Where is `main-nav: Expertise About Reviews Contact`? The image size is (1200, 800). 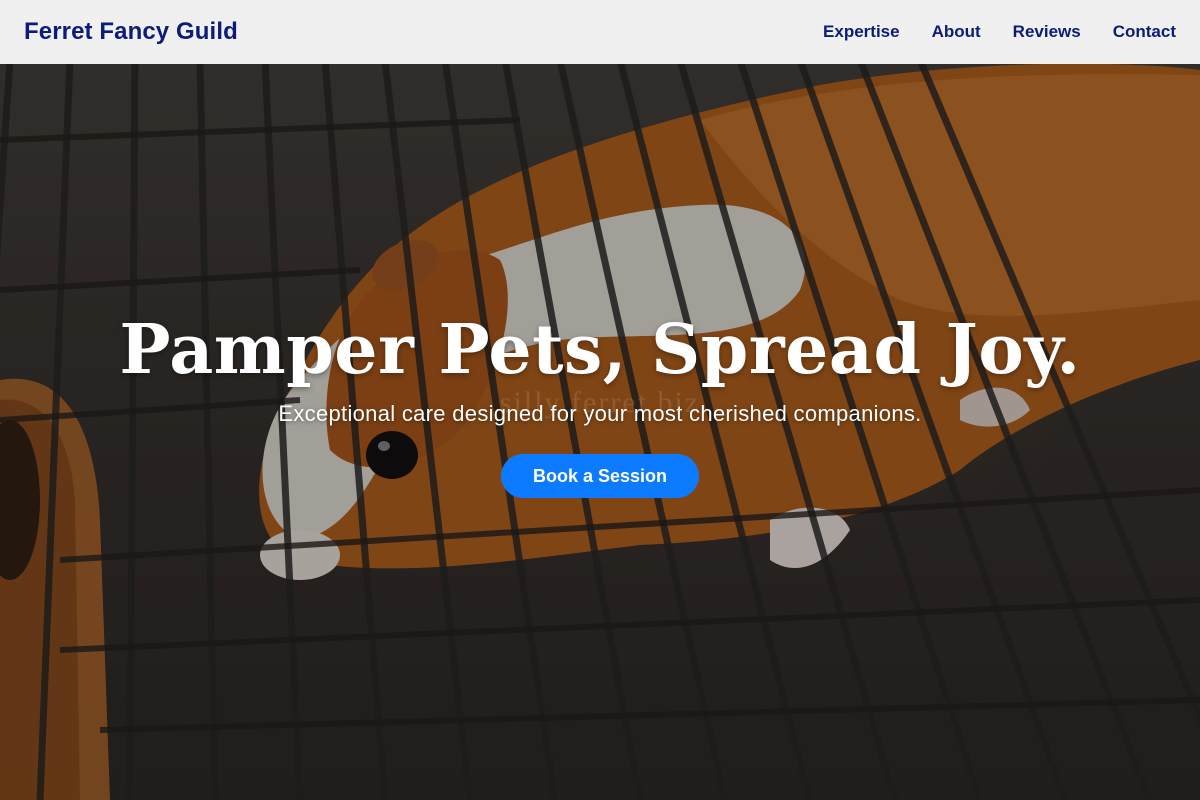
main-nav: Expertise About Reviews Contact is located at coordinates (999, 32).